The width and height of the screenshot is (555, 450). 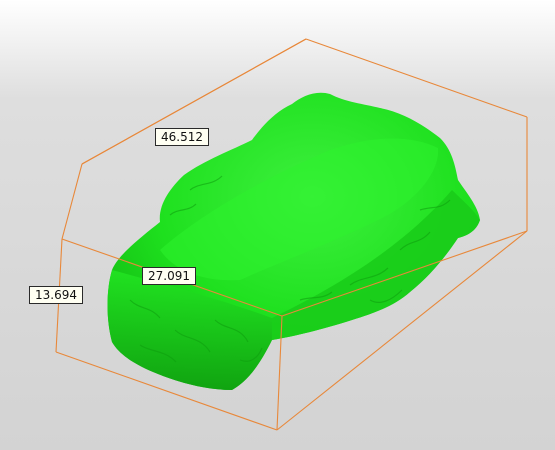 What do you see at coordinates (56, 295) in the screenshot?
I see `dimension-label-height: 13.694` at bounding box center [56, 295].